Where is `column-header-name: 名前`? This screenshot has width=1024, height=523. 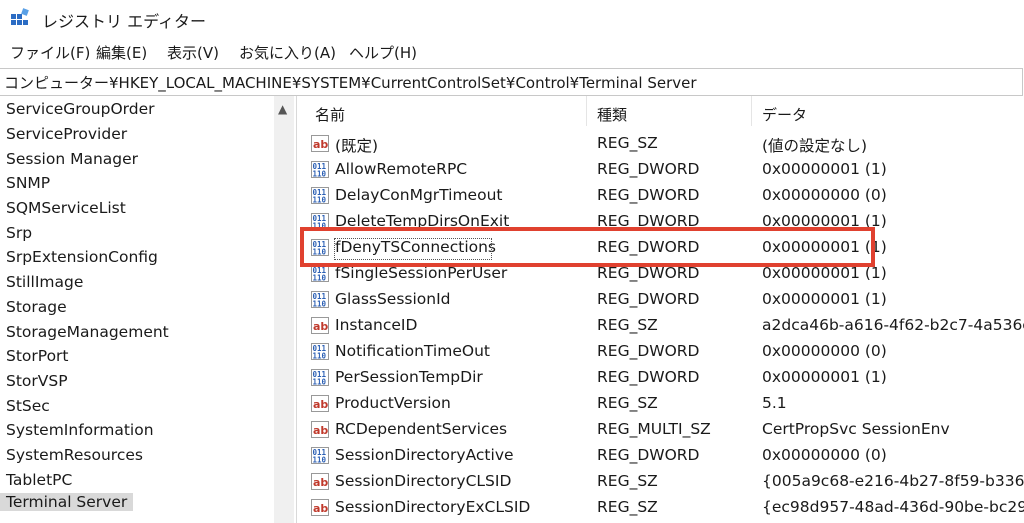 column-header-name: 名前 is located at coordinates (330, 114).